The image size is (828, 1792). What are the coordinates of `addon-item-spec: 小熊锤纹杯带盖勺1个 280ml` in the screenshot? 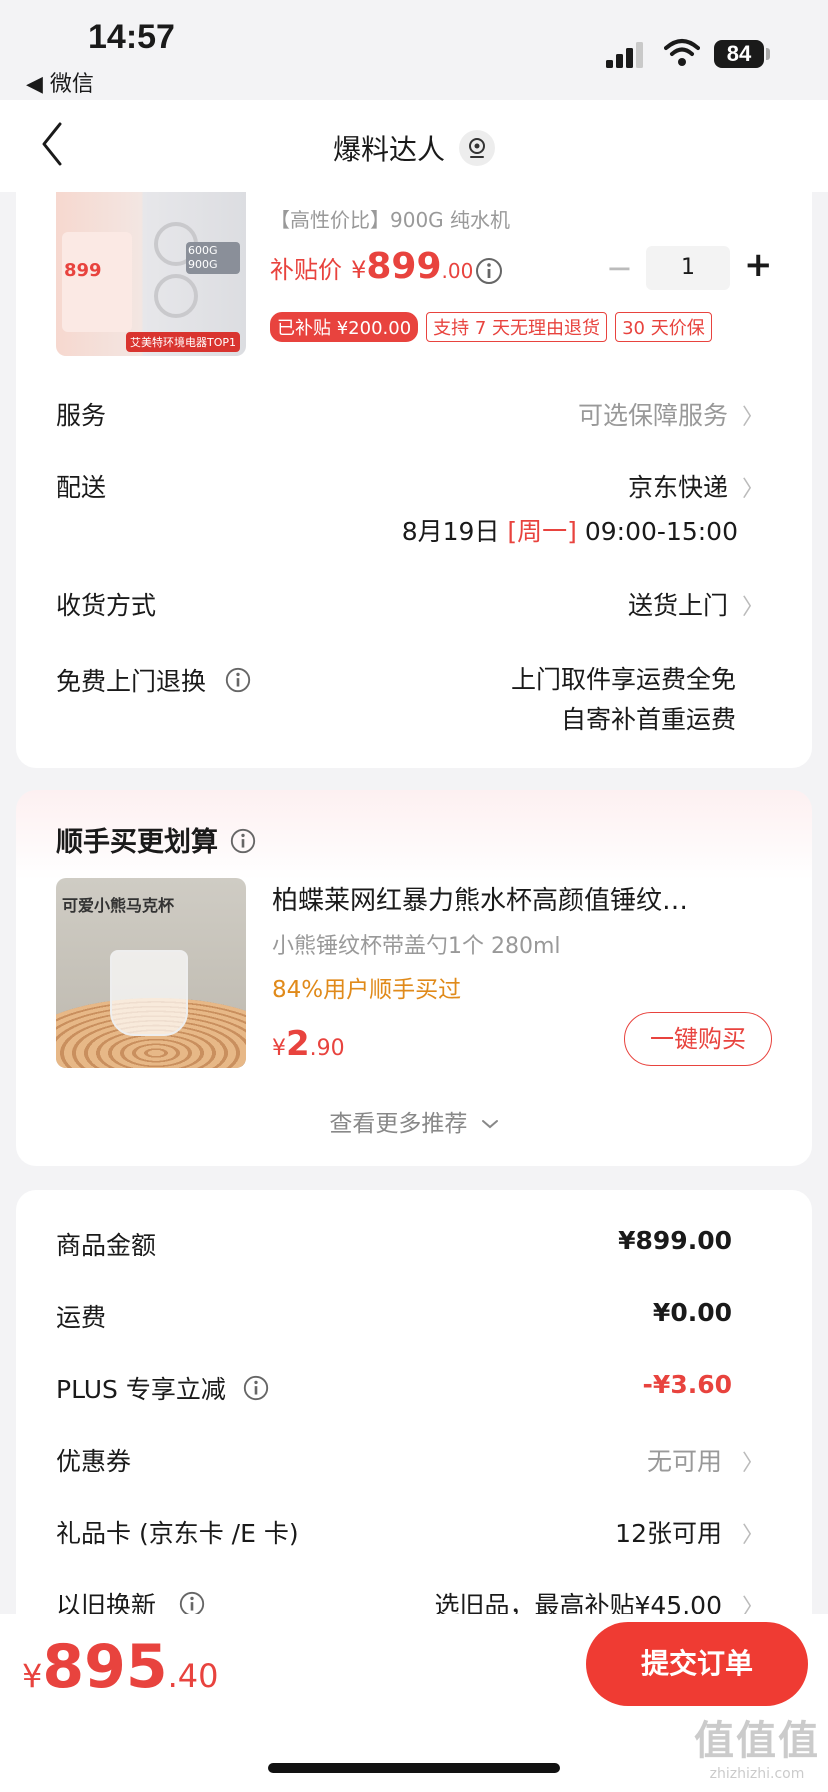 It's located at (416, 946).